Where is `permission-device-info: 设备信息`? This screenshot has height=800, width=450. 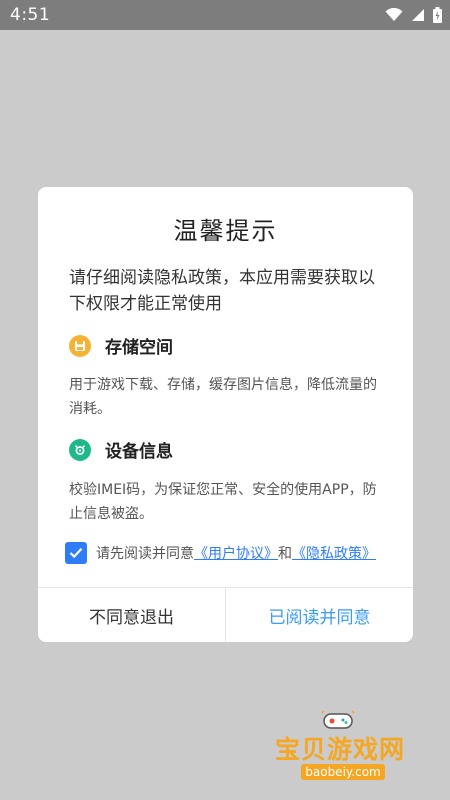
permission-device-info: 设备信息 is located at coordinates (121, 449).